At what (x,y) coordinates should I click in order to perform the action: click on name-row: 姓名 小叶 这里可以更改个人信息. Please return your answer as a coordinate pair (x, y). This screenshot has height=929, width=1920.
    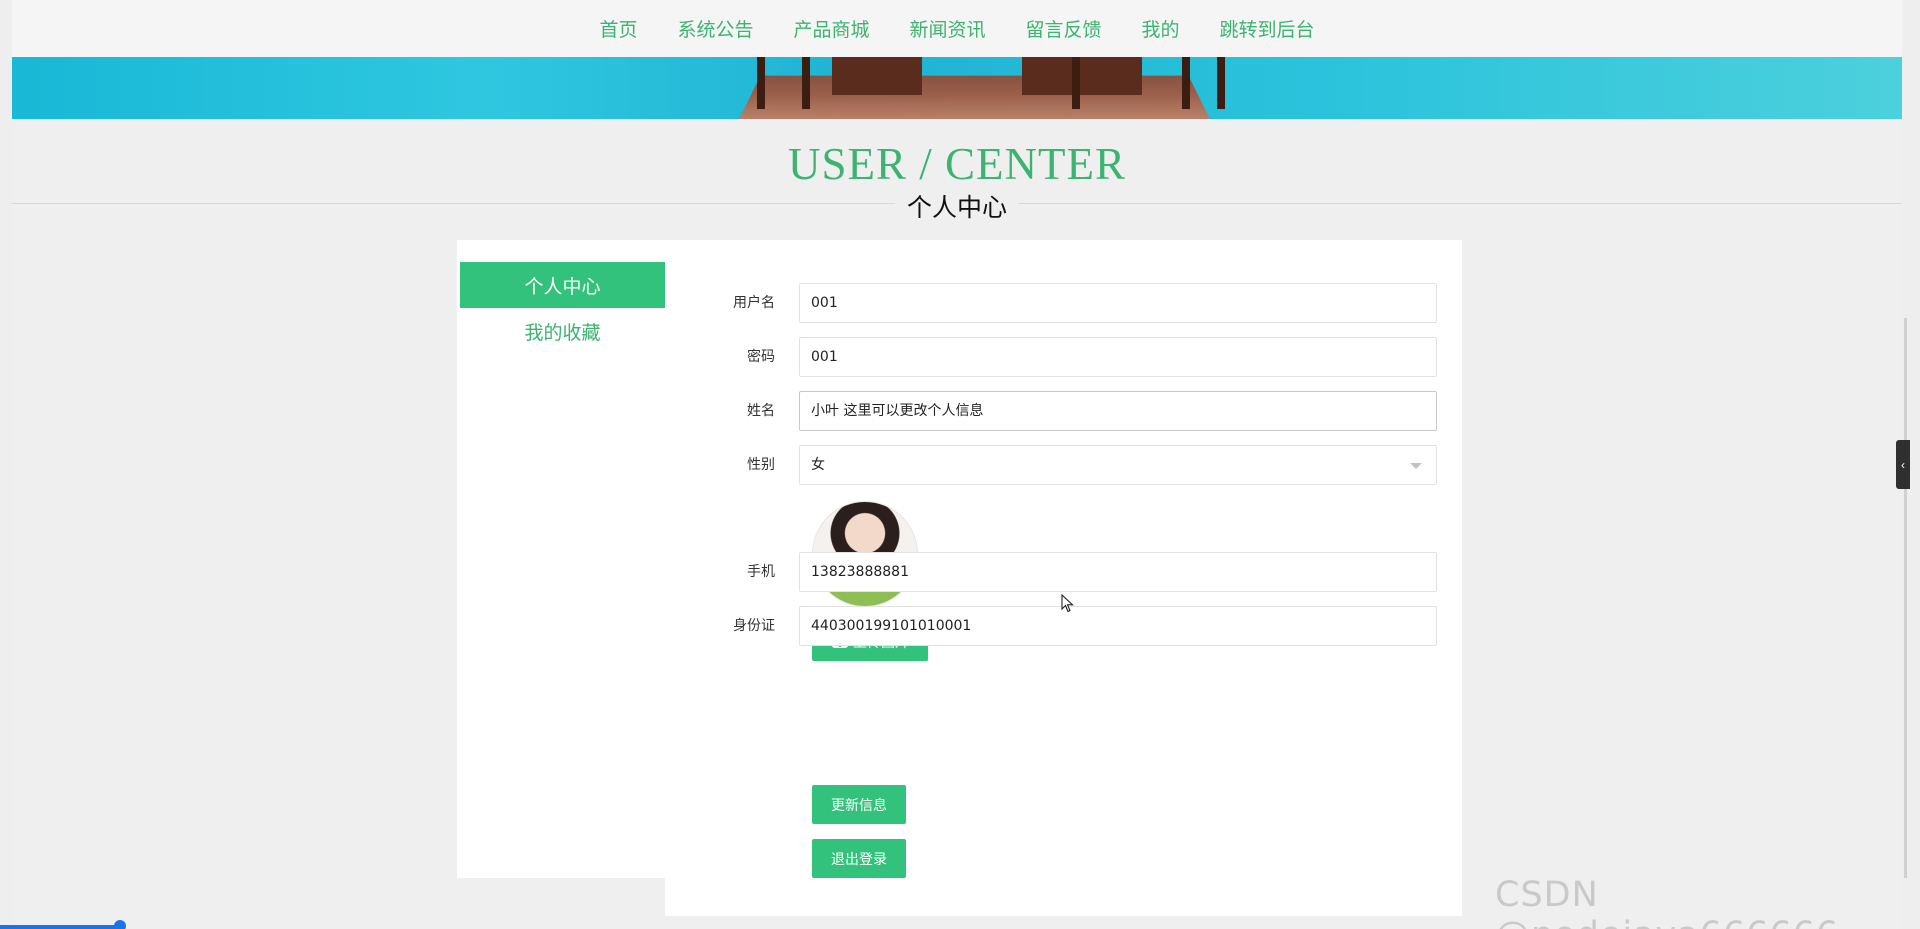
    Looking at the image, I should click on (1063, 411).